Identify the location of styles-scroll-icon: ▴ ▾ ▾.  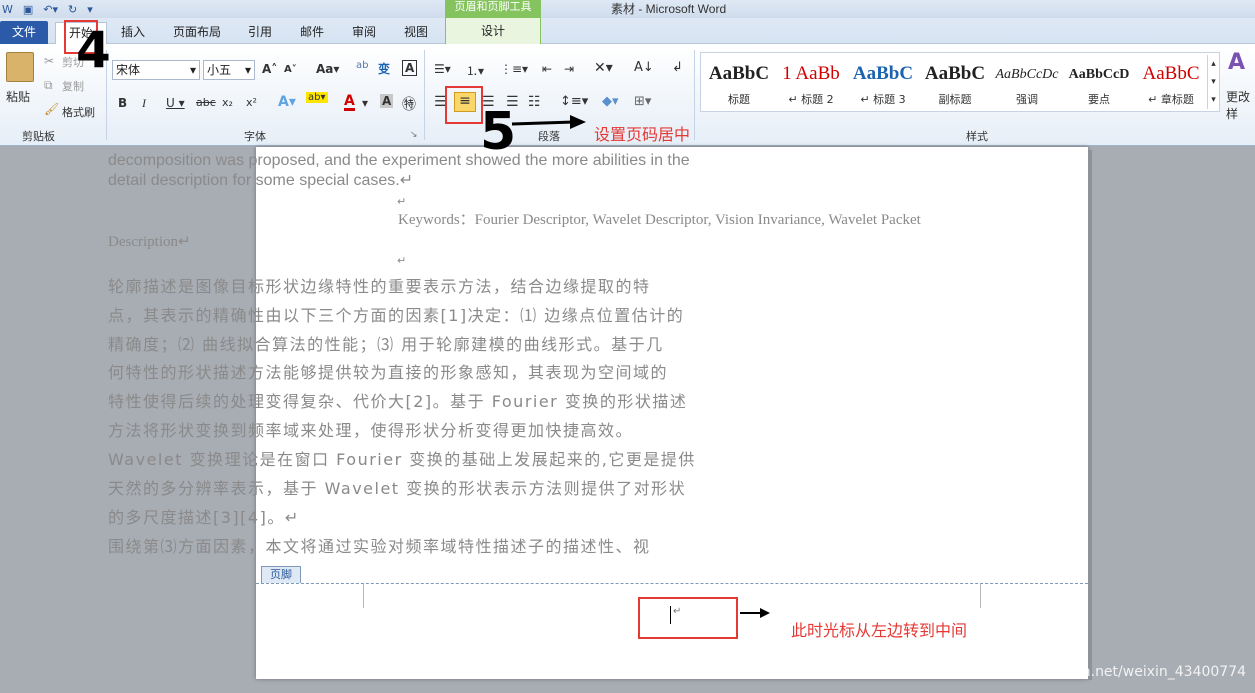
(1213, 82).